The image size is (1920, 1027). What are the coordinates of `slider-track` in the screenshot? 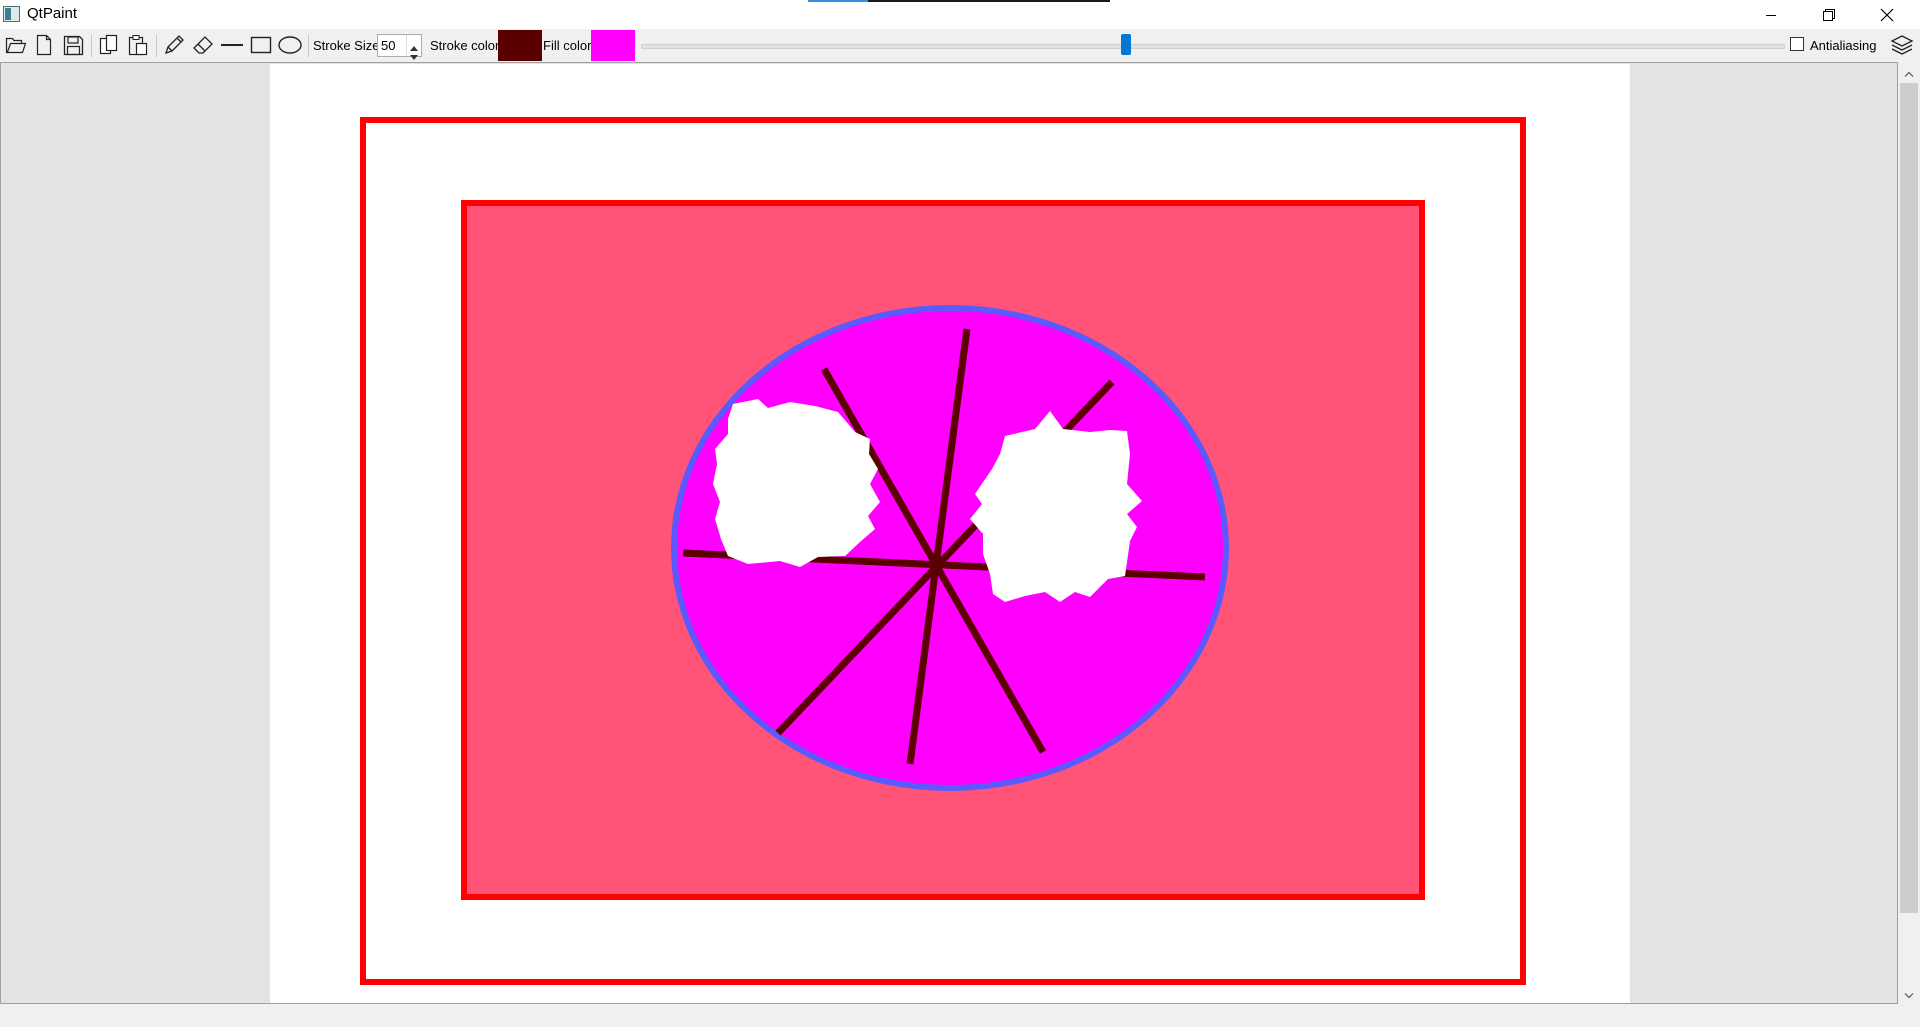 It's located at (1213, 46).